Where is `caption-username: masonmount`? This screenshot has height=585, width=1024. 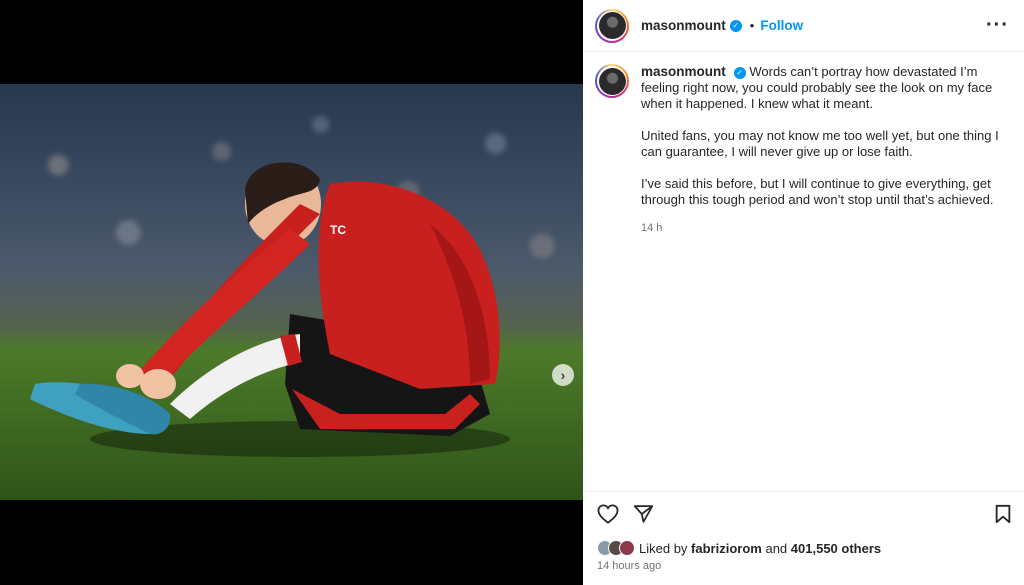
caption-username: masonmount is located at coordinates (683, 71).